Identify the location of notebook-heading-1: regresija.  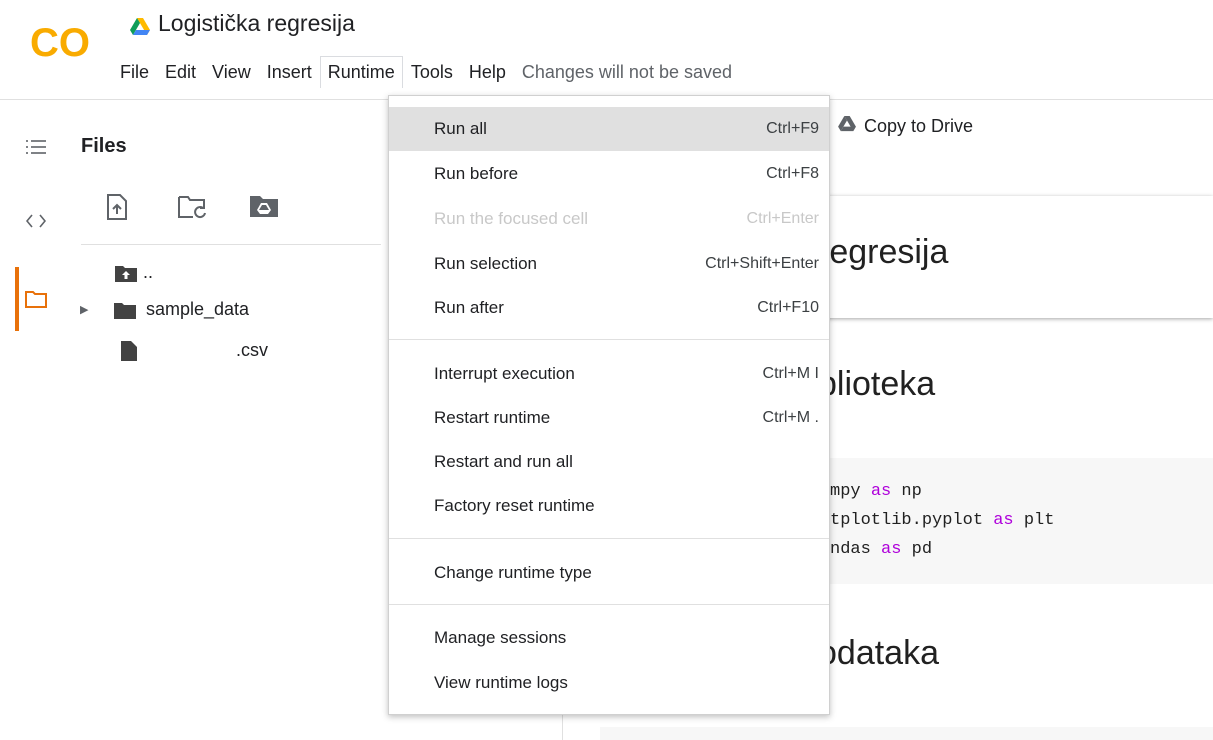
(883, 252).